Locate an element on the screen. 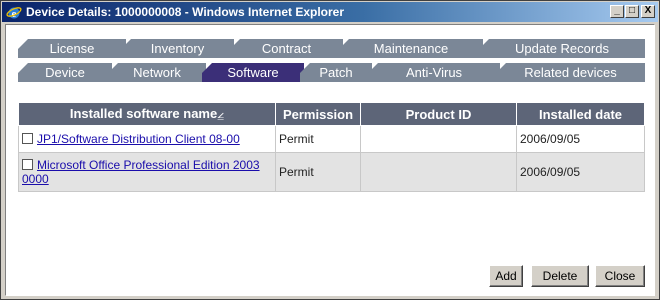 This screenshot has height=300, width=660. tab-update-records: Update Records is located at coordinates (562, 48).